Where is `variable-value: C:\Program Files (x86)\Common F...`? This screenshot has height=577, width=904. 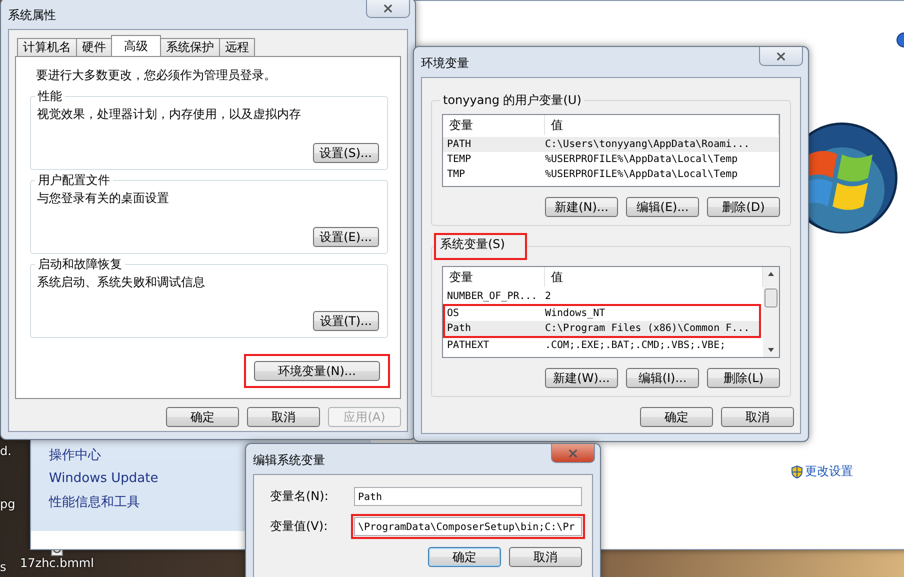 variable-value: C:\Program Files (x86)\Common F... is located at coordinates (648, 328).